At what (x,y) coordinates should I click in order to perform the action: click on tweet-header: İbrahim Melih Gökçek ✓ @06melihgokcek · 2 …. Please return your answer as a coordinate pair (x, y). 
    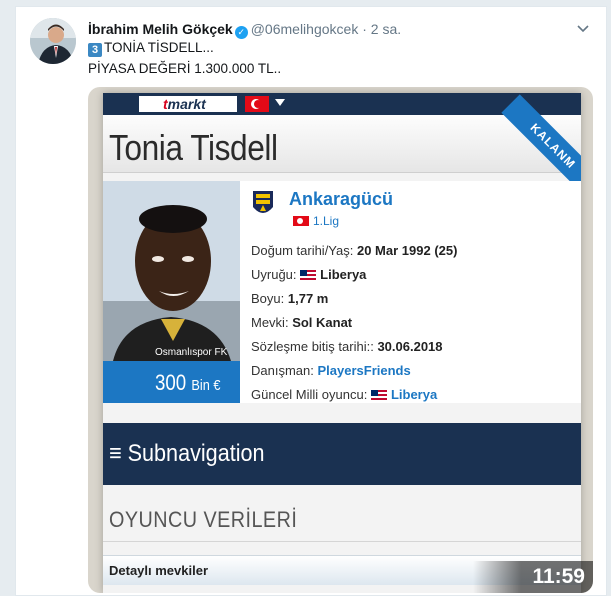
    Looking at the image, I should click on (244, 30).